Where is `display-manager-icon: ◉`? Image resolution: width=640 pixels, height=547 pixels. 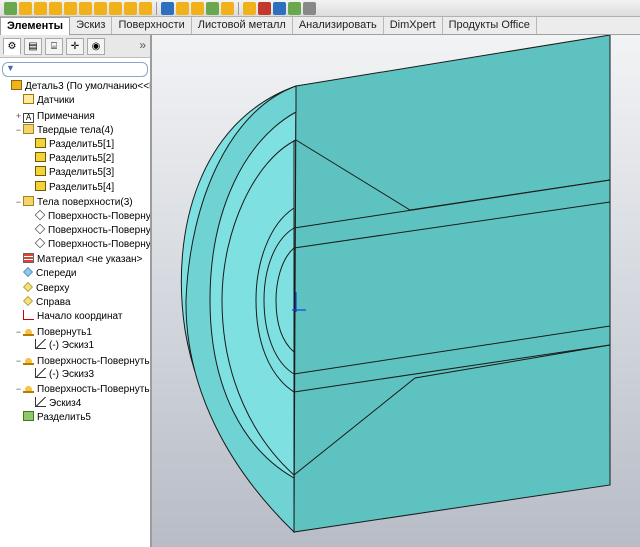
display-manager-icon: ◉ is located at coordinates (96, 46).